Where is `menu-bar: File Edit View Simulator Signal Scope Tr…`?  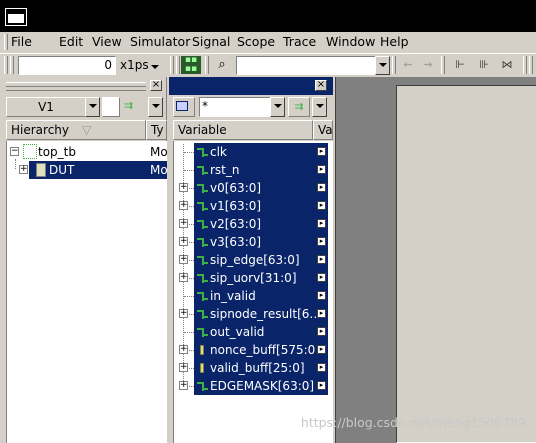
menu-bar: File Edit View Simulator Signal Scope Tr… is located at coordinates (268, 42).